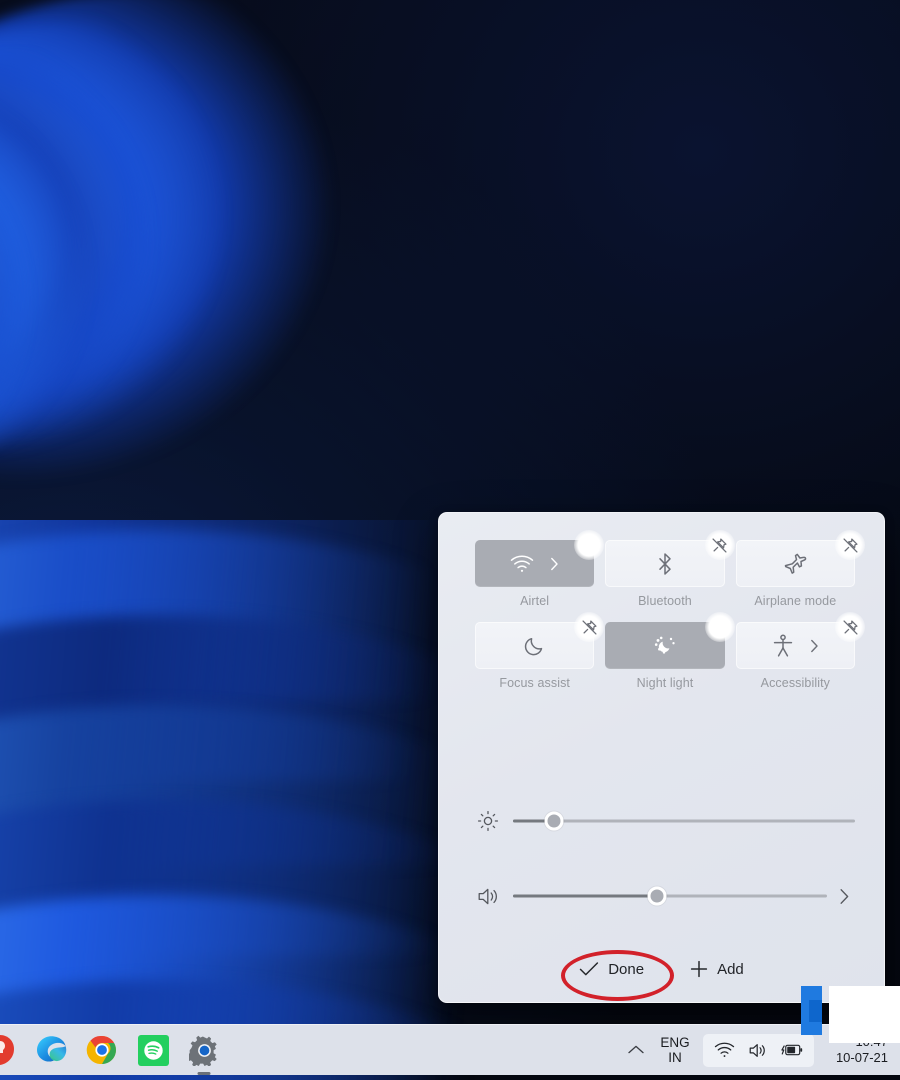 This screenshot has height=1080, width=900. I want to click on tray-clock-date: 10-07-21, so click(862, 1058).